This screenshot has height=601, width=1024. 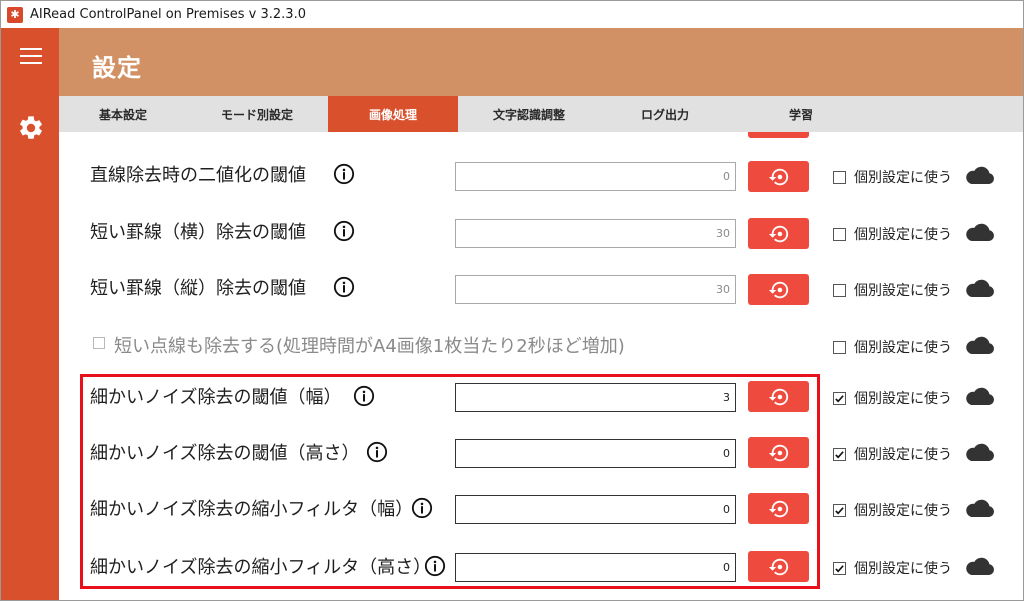 I want to click on setting-row-noise-filter-height: 細かいノイズ除去の縮小フィルタ（高さ） 個別設定に使う, so click(x=541, y=564).